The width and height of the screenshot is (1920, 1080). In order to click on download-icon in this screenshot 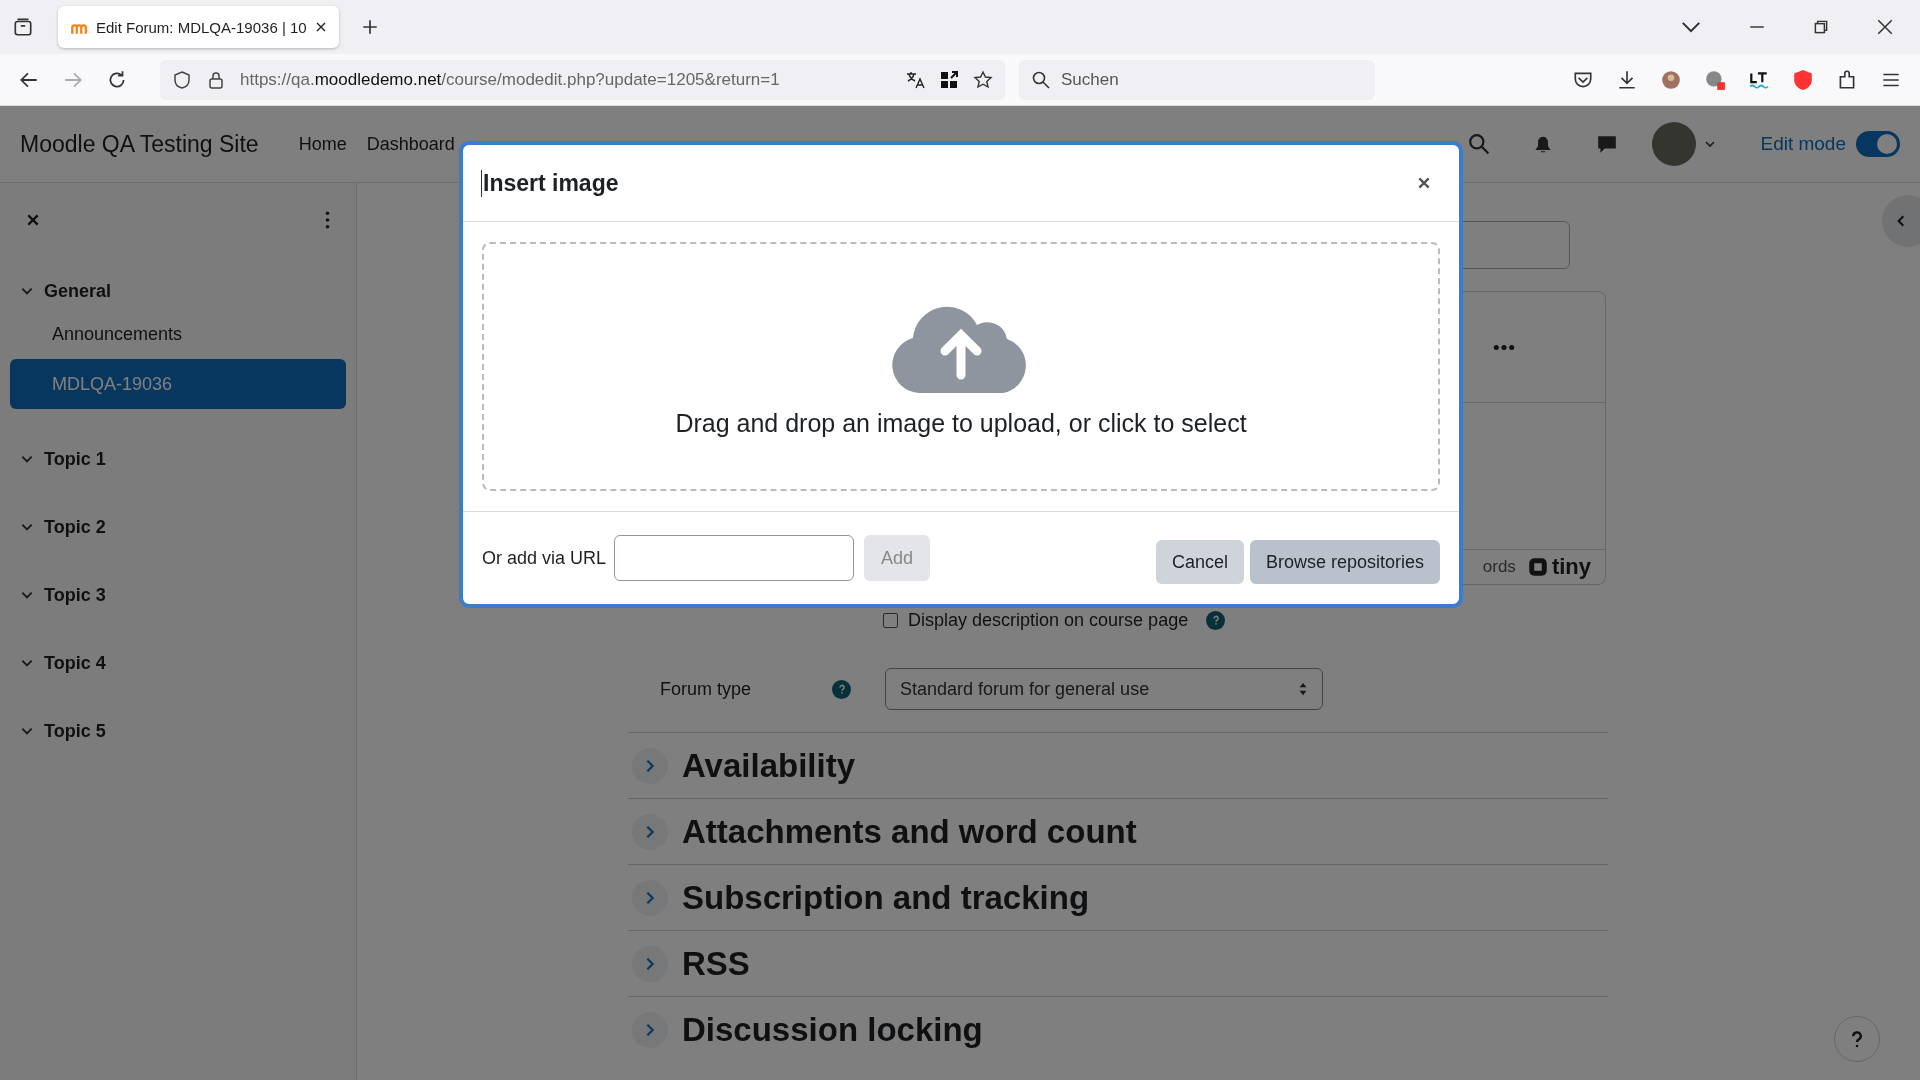, I will do `click(1627, 79)`.